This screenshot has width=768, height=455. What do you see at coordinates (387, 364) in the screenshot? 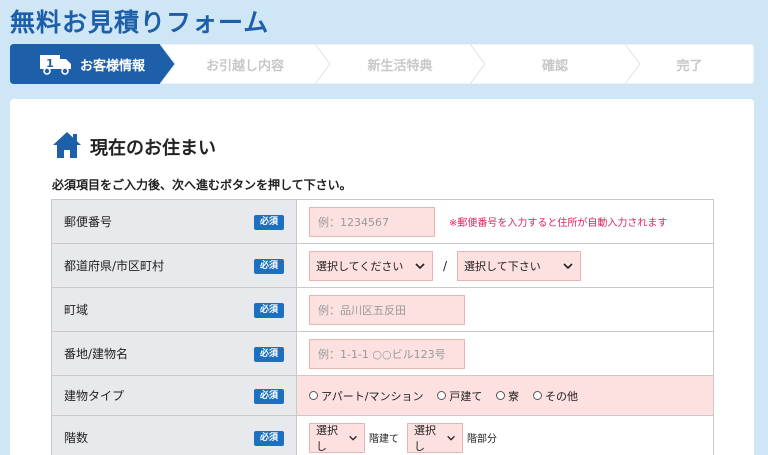
I see `address-input: 例：1-1-1 ○○ビル123号室` at bounding box center [387, 364].